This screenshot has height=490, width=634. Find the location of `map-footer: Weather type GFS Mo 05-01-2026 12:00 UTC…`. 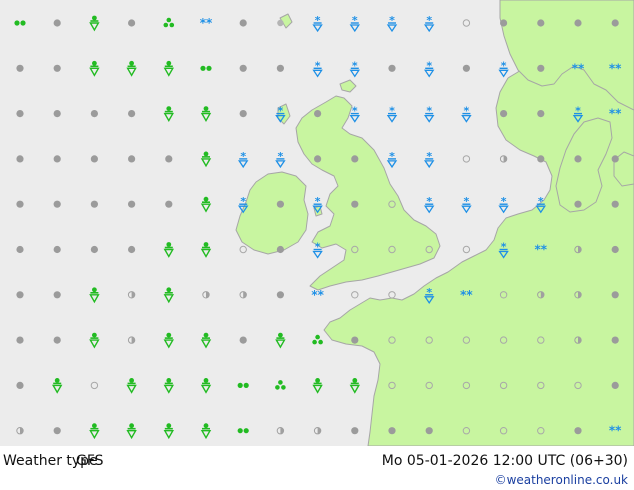

map-footer: Weather type GFS Mo 05-01-2026 12:00 UTC… is located at coordinates (317, 468).